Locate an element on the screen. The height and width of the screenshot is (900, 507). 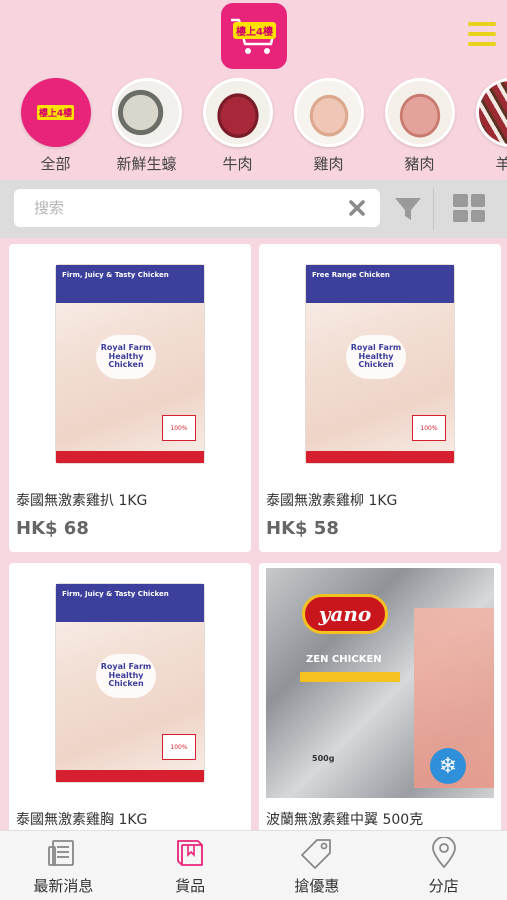
product-name: 泰國無激素雞柳 1KG is located at coordinates (331, 500).